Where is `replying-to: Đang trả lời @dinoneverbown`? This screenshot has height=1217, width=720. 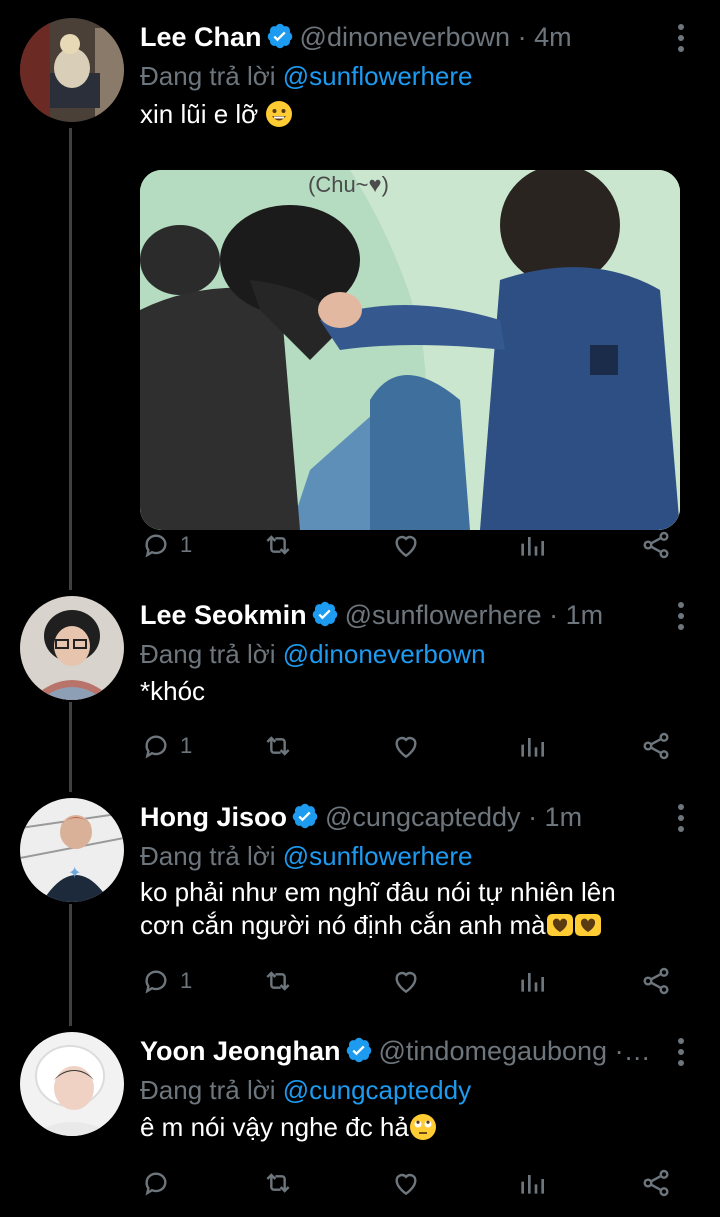 replying-to: Đang trả lời @dinoneverbown is located at coordinates (313, 654).